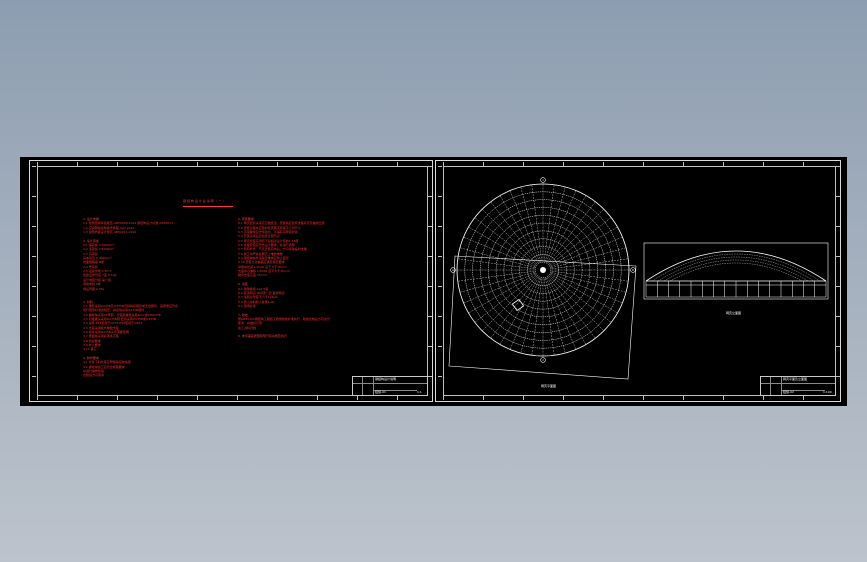 This screenshot has width=867, height=562. What do you see at coordinates (430, 281) in the screenshot?
I see `border-ticks-right` at bounding box center [430, 281].